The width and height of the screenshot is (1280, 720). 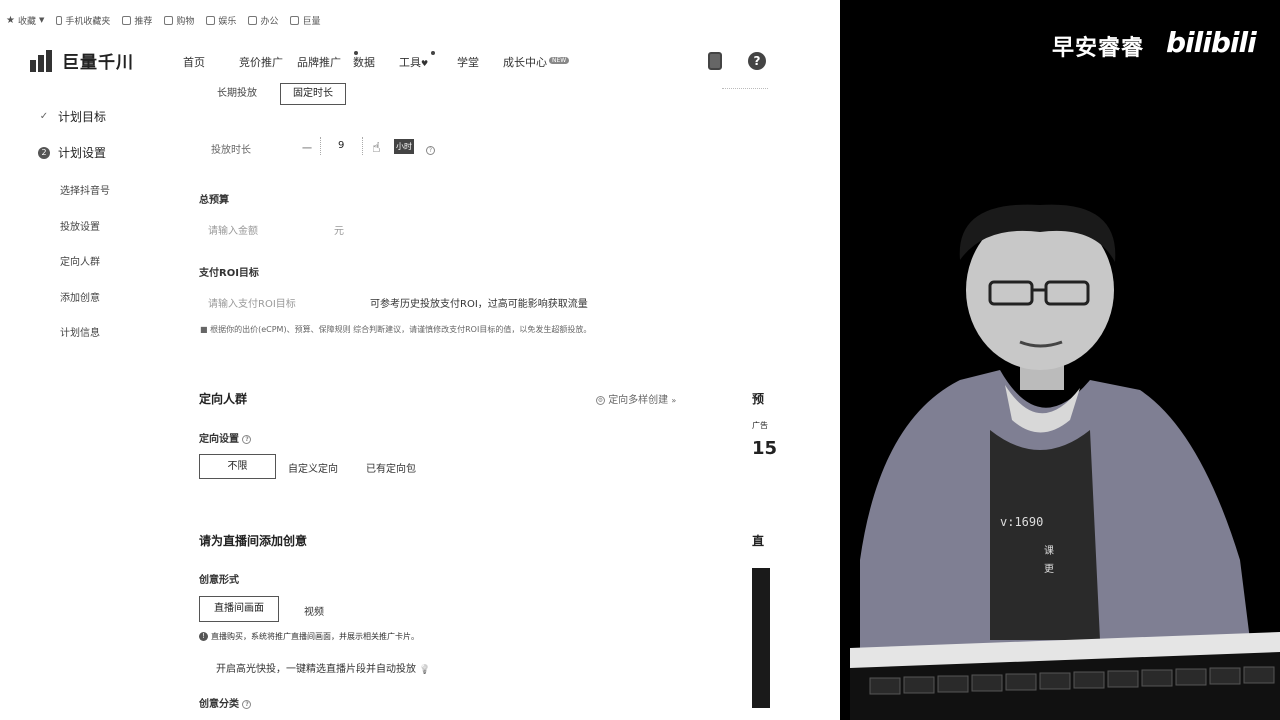 I want to click on gear-icon: ⚙, so click(x=600, y=400).